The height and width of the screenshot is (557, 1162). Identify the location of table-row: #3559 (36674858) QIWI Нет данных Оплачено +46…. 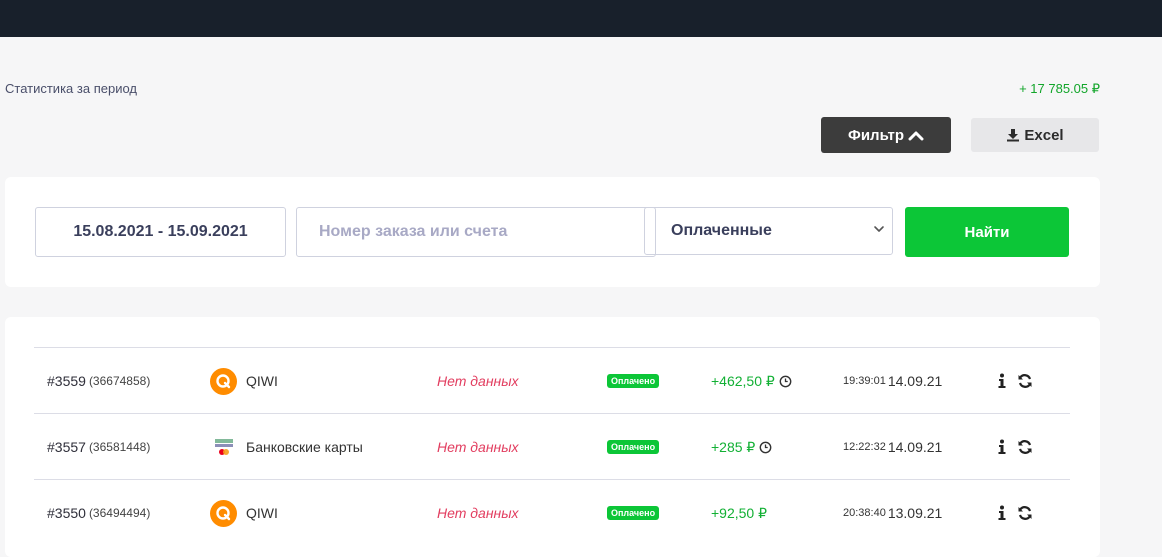
(552, 380).